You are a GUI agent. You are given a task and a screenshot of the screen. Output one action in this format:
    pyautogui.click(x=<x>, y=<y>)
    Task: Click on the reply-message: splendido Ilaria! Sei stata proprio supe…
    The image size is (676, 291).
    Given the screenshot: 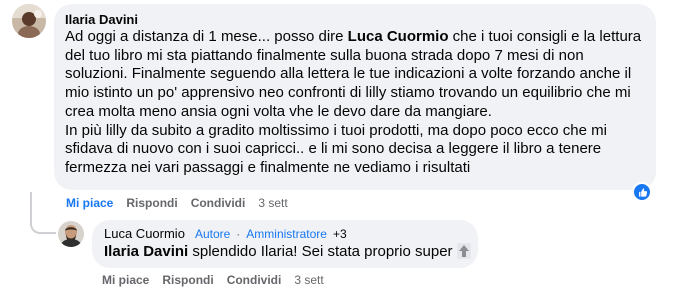 What is the action you would take?
    pyautogui.click(x=320, y=251)
    